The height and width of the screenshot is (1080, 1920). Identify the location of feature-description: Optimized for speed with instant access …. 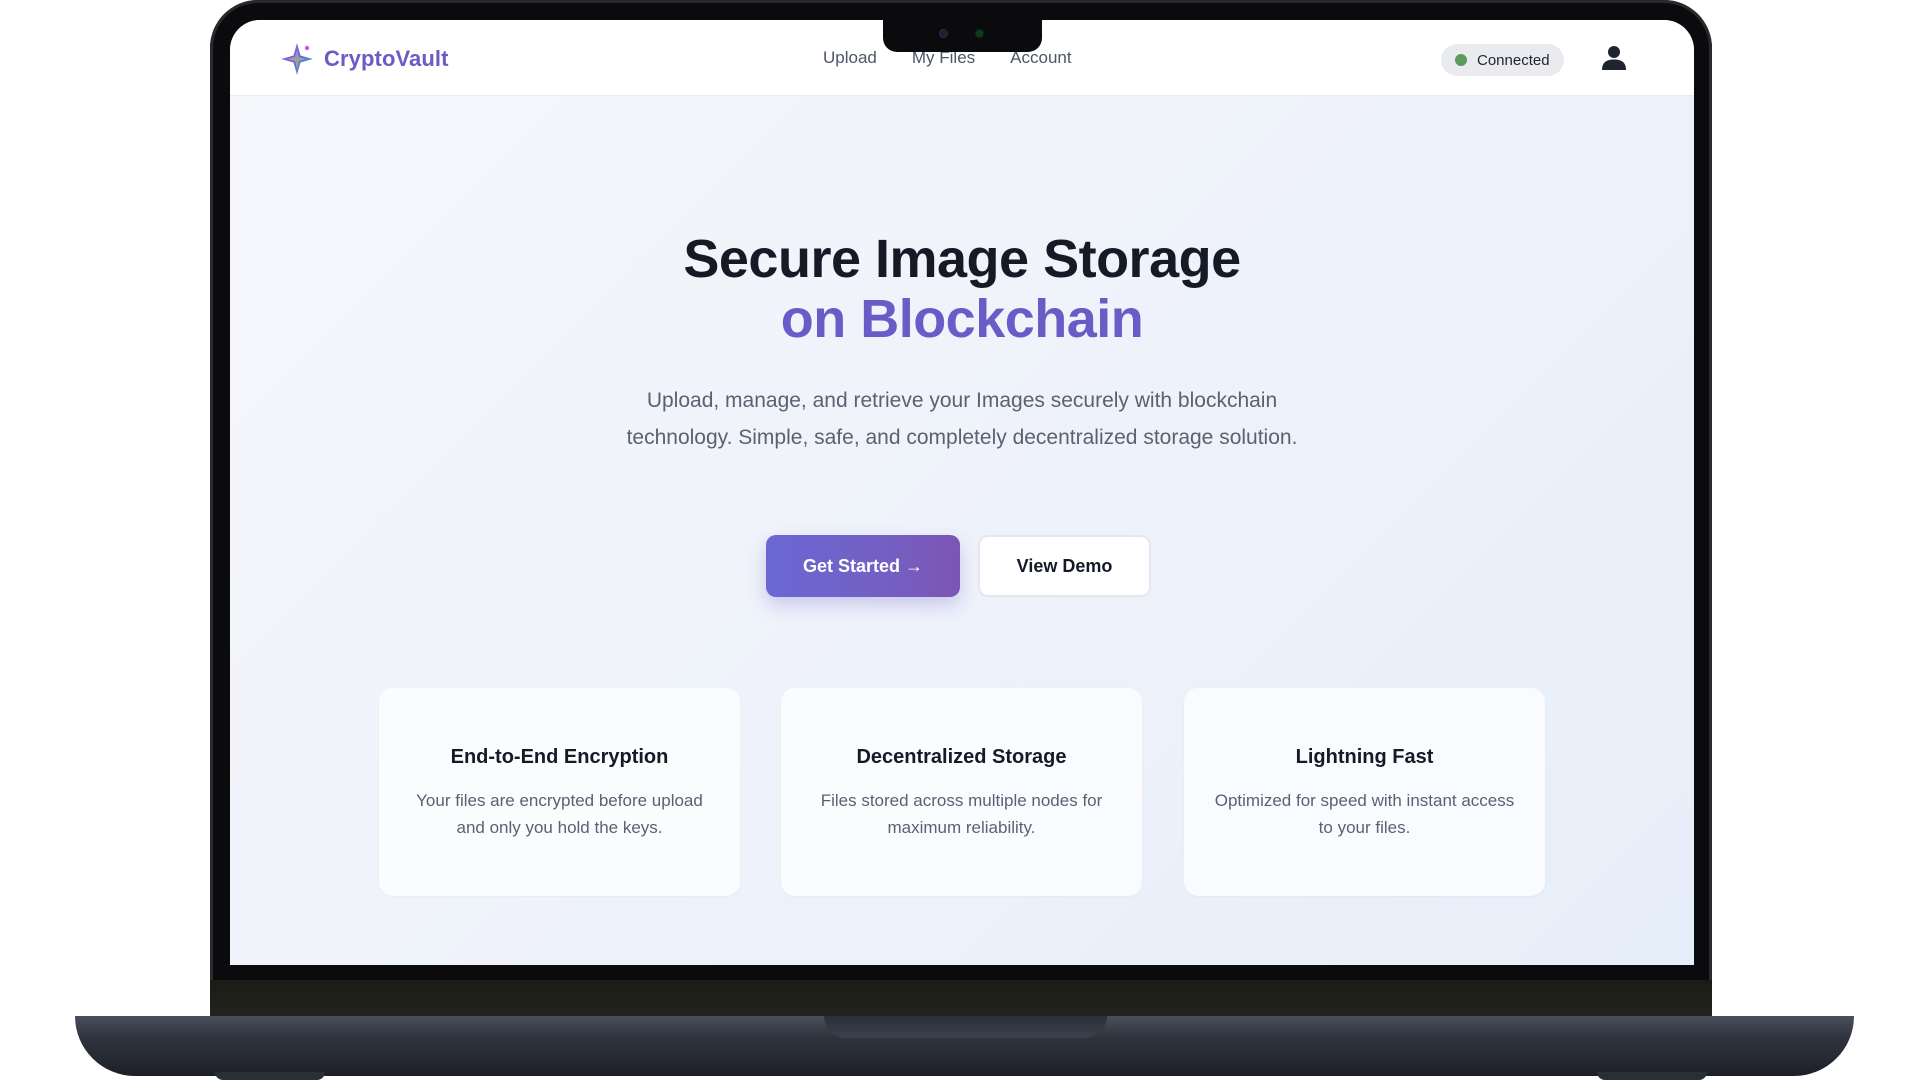
(1364, 814).